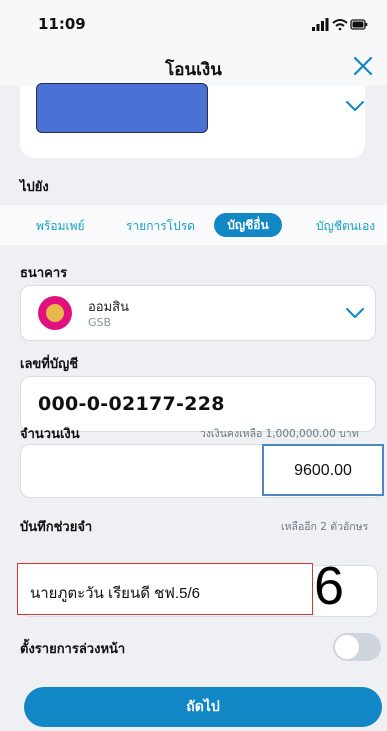 The width and height of the screenshot is (387, 731). I want to click on status-icons, so click(340, 24).